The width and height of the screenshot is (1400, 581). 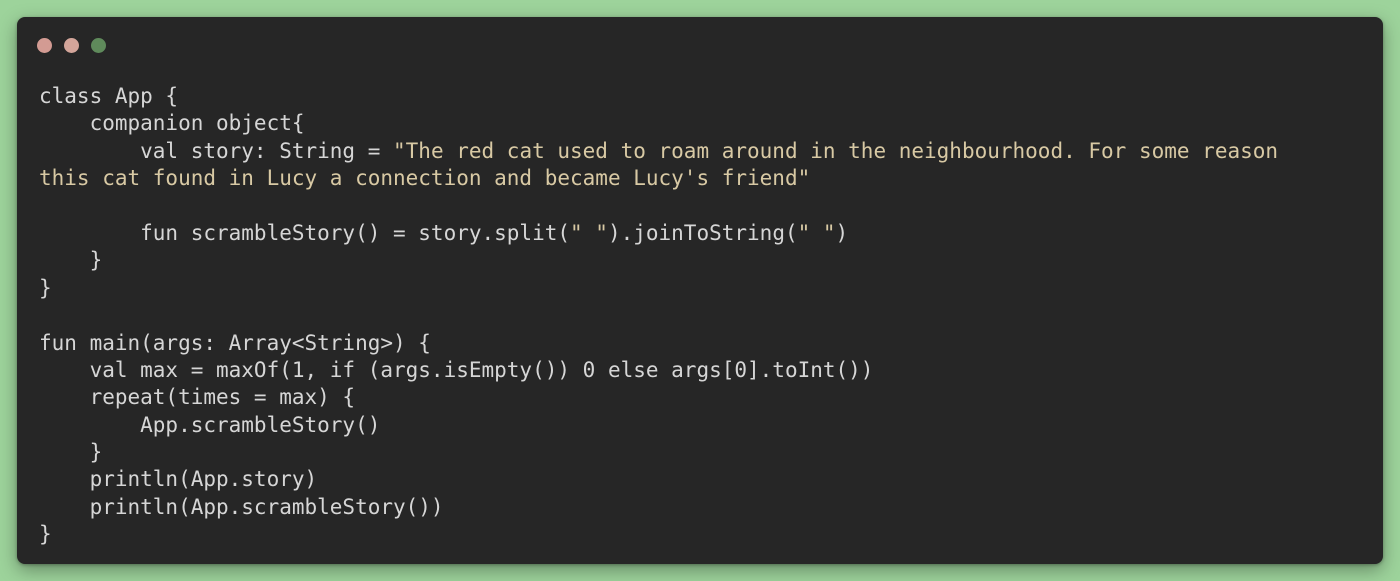 I want to click on code-line: repeat(times = max) {, so click(x=701, y=397).